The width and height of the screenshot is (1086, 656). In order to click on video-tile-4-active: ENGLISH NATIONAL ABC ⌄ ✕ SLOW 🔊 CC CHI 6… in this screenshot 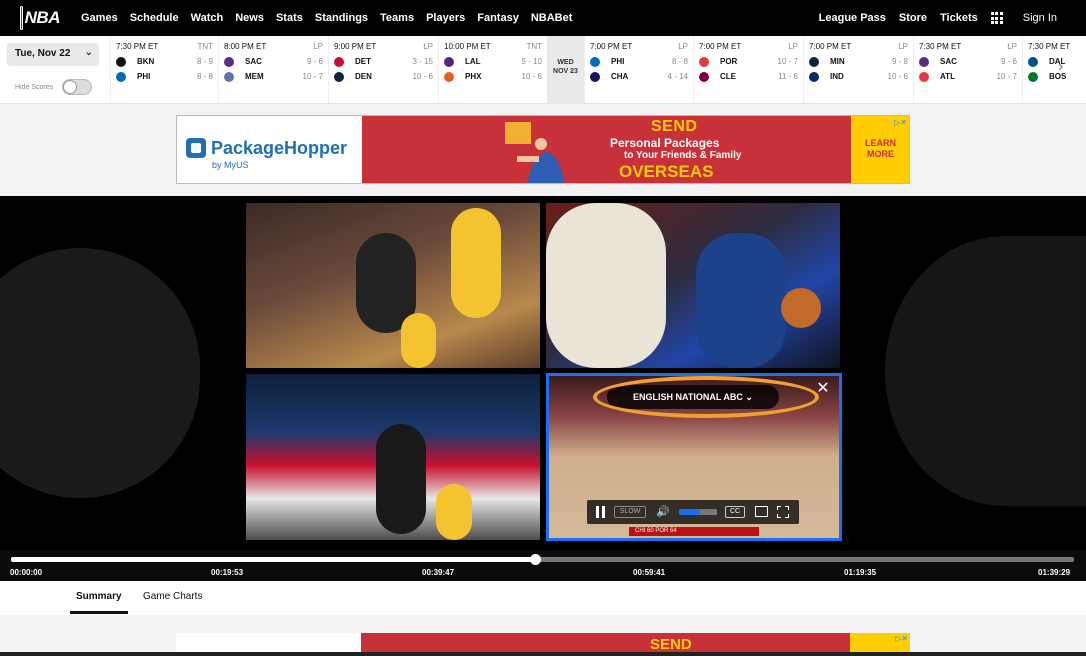, I will do `click(694, 457)`.